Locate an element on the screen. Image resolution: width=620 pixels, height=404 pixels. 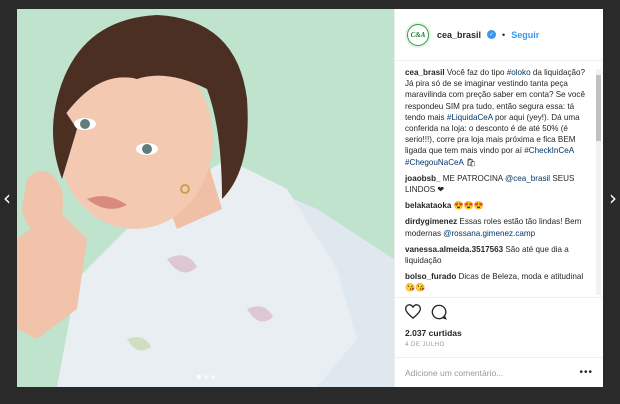
like-heart-icon is located at coordinates (413, 314).